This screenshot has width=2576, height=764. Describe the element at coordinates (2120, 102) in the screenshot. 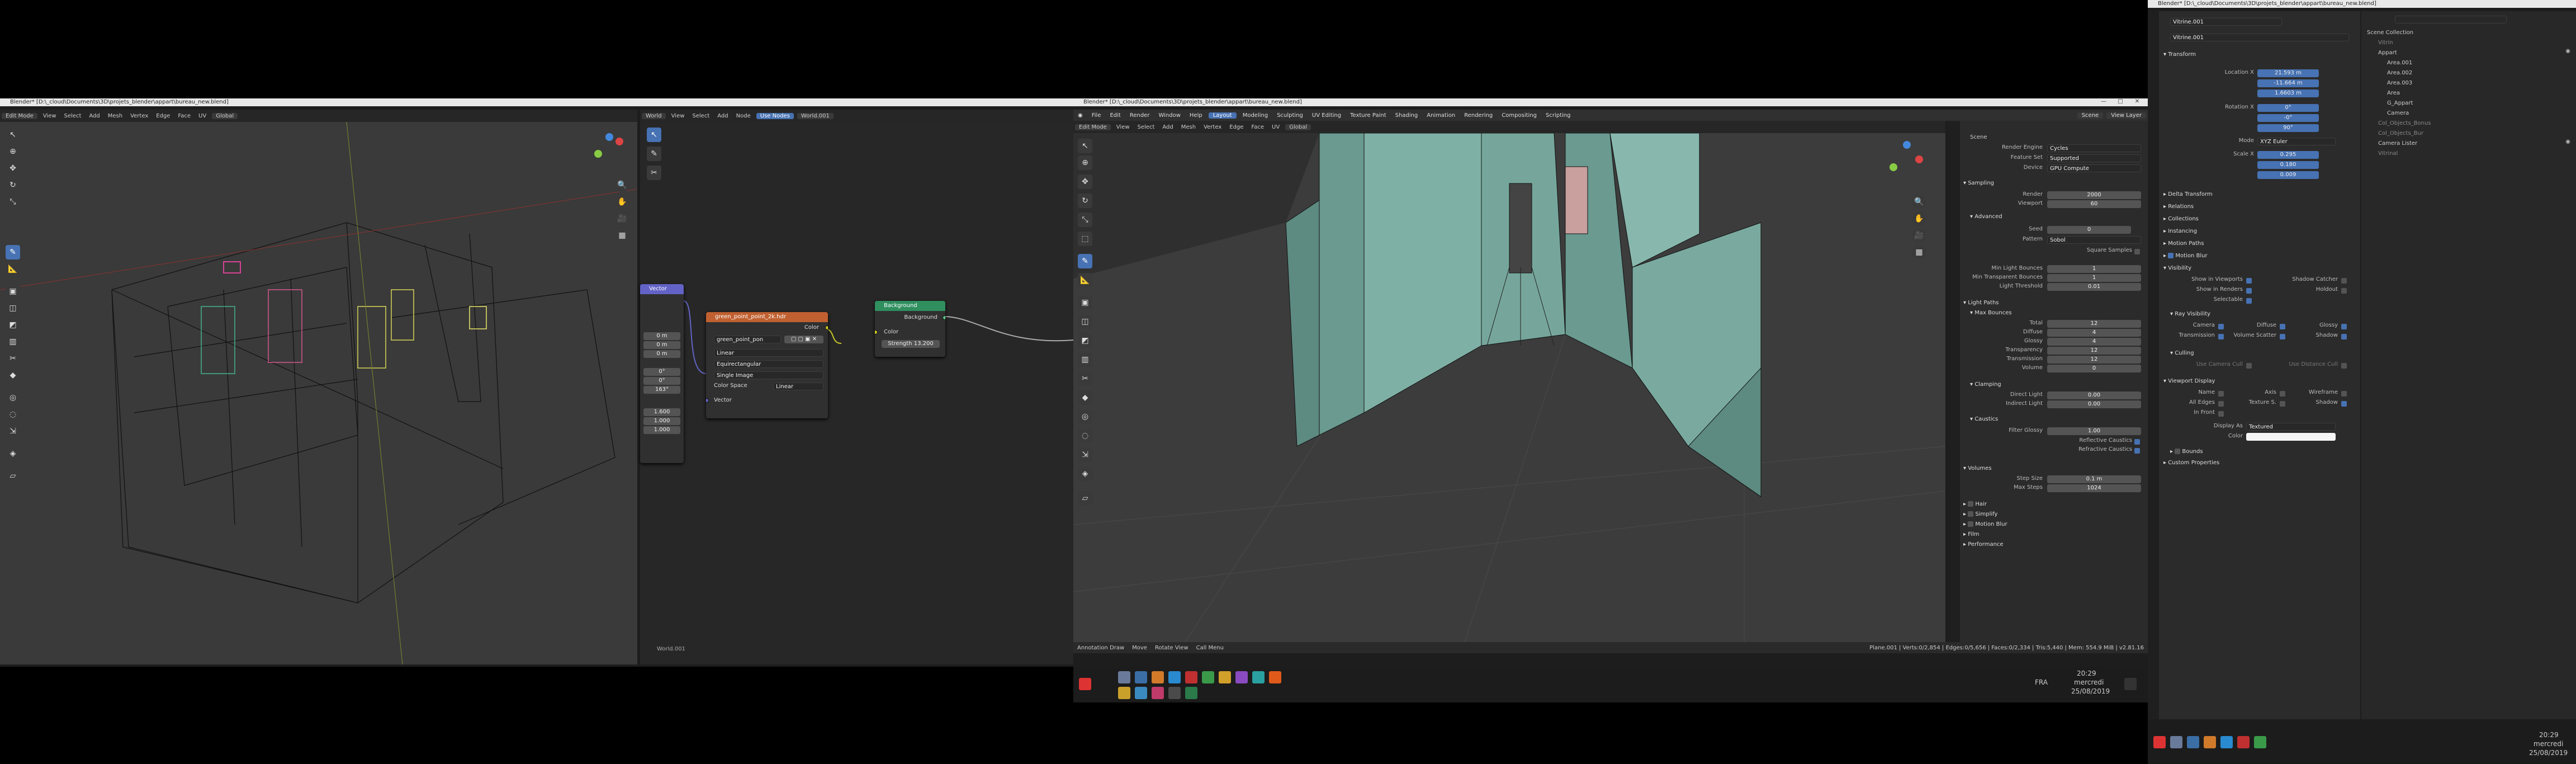

I see `maximize-button: □` at that location.